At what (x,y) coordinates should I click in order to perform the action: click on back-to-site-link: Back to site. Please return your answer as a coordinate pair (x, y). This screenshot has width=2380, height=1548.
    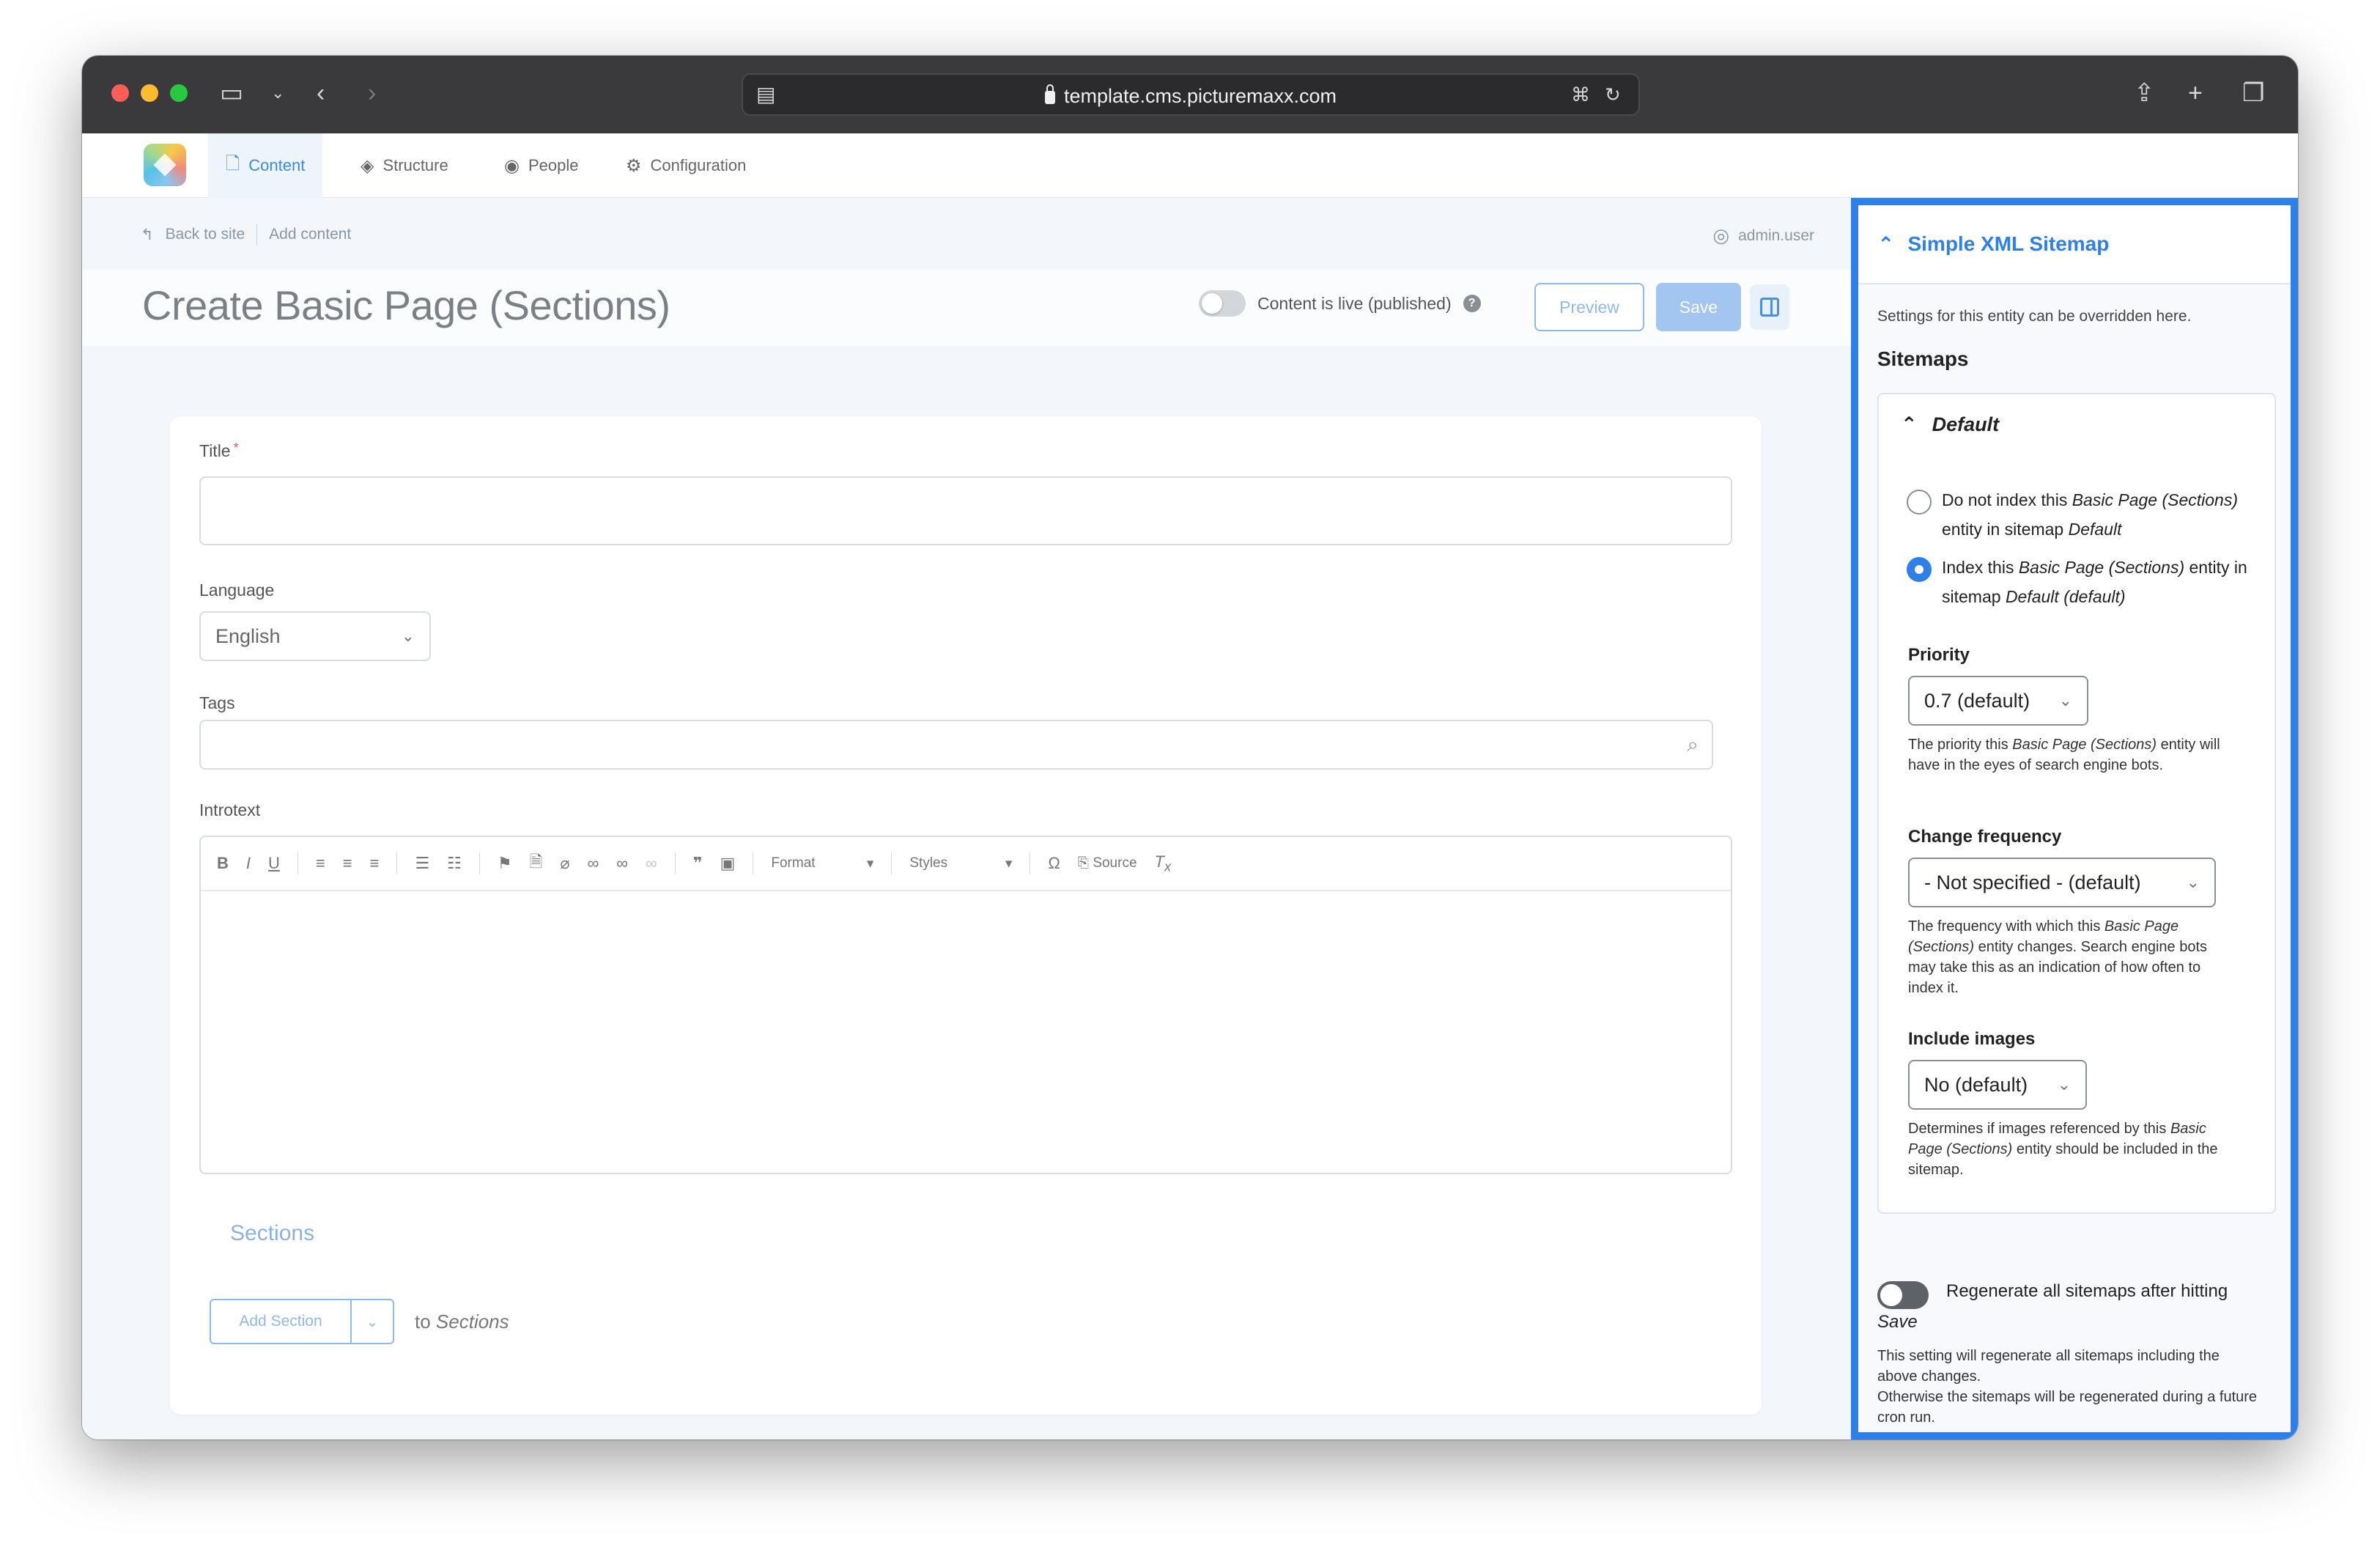
    Looking at the image, I should click on (205, 234).